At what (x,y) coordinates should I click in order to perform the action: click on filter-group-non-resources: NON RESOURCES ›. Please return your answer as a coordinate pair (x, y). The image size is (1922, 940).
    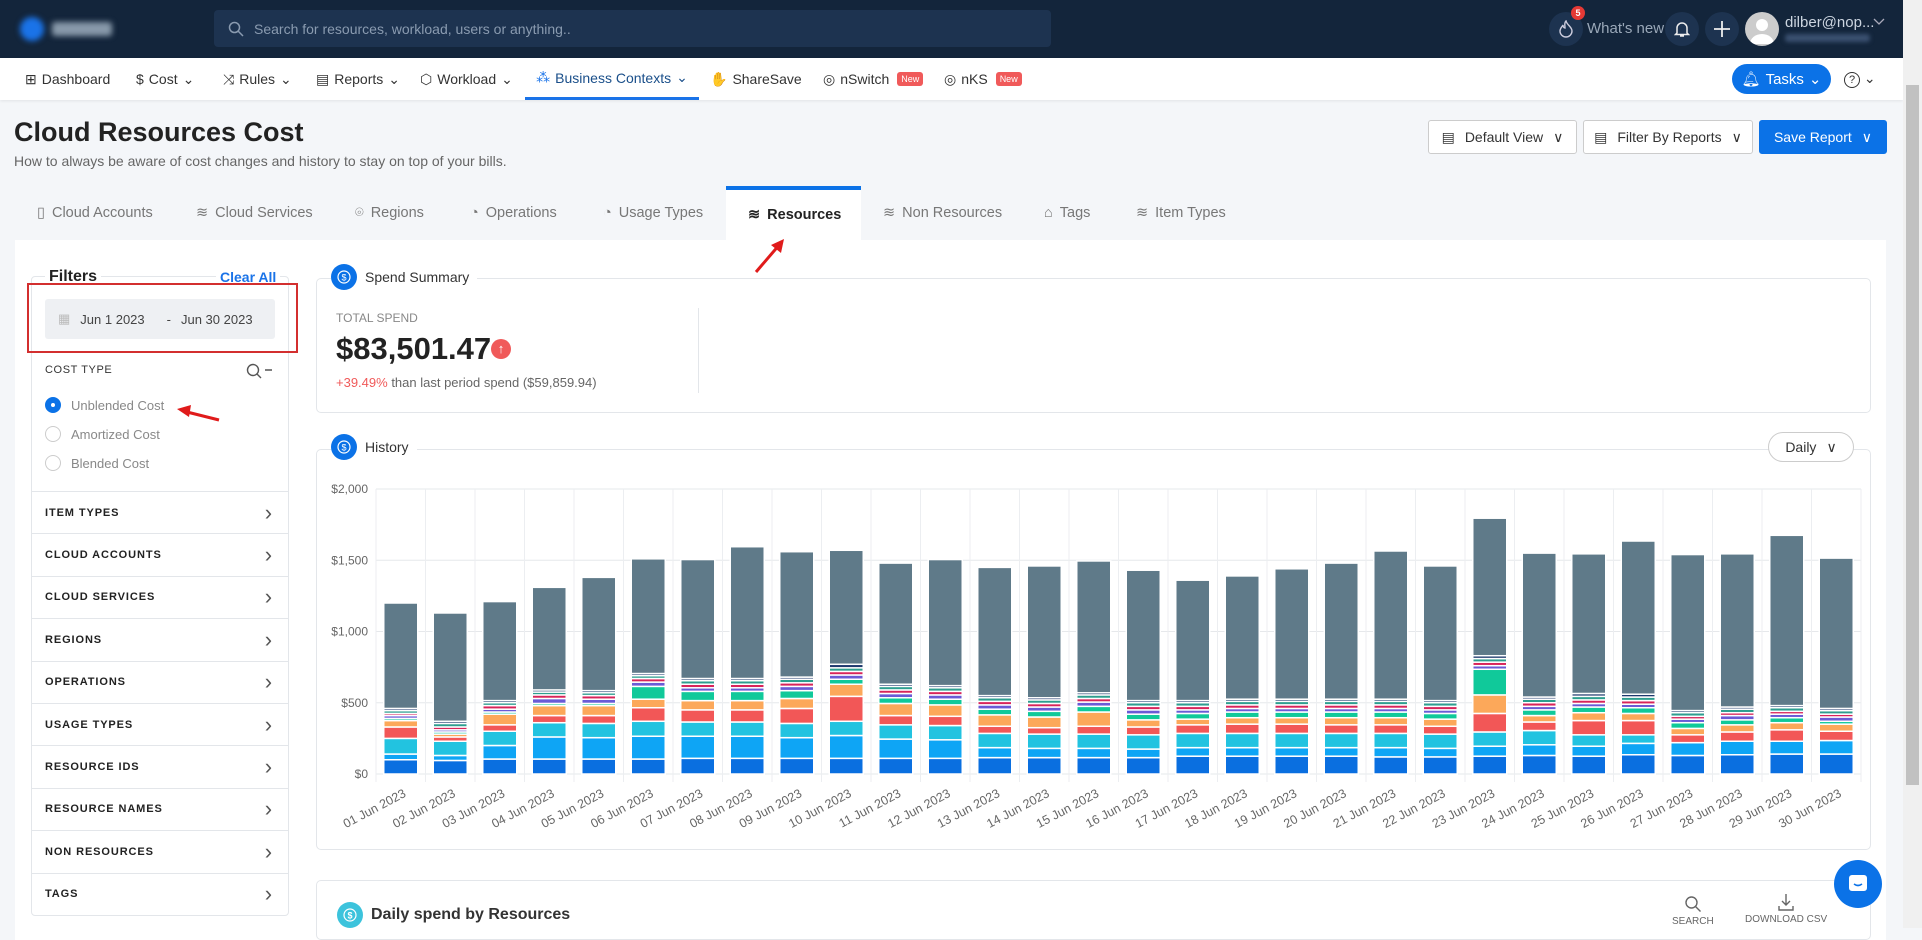
    Looking at the image, I should click on (160, 851).